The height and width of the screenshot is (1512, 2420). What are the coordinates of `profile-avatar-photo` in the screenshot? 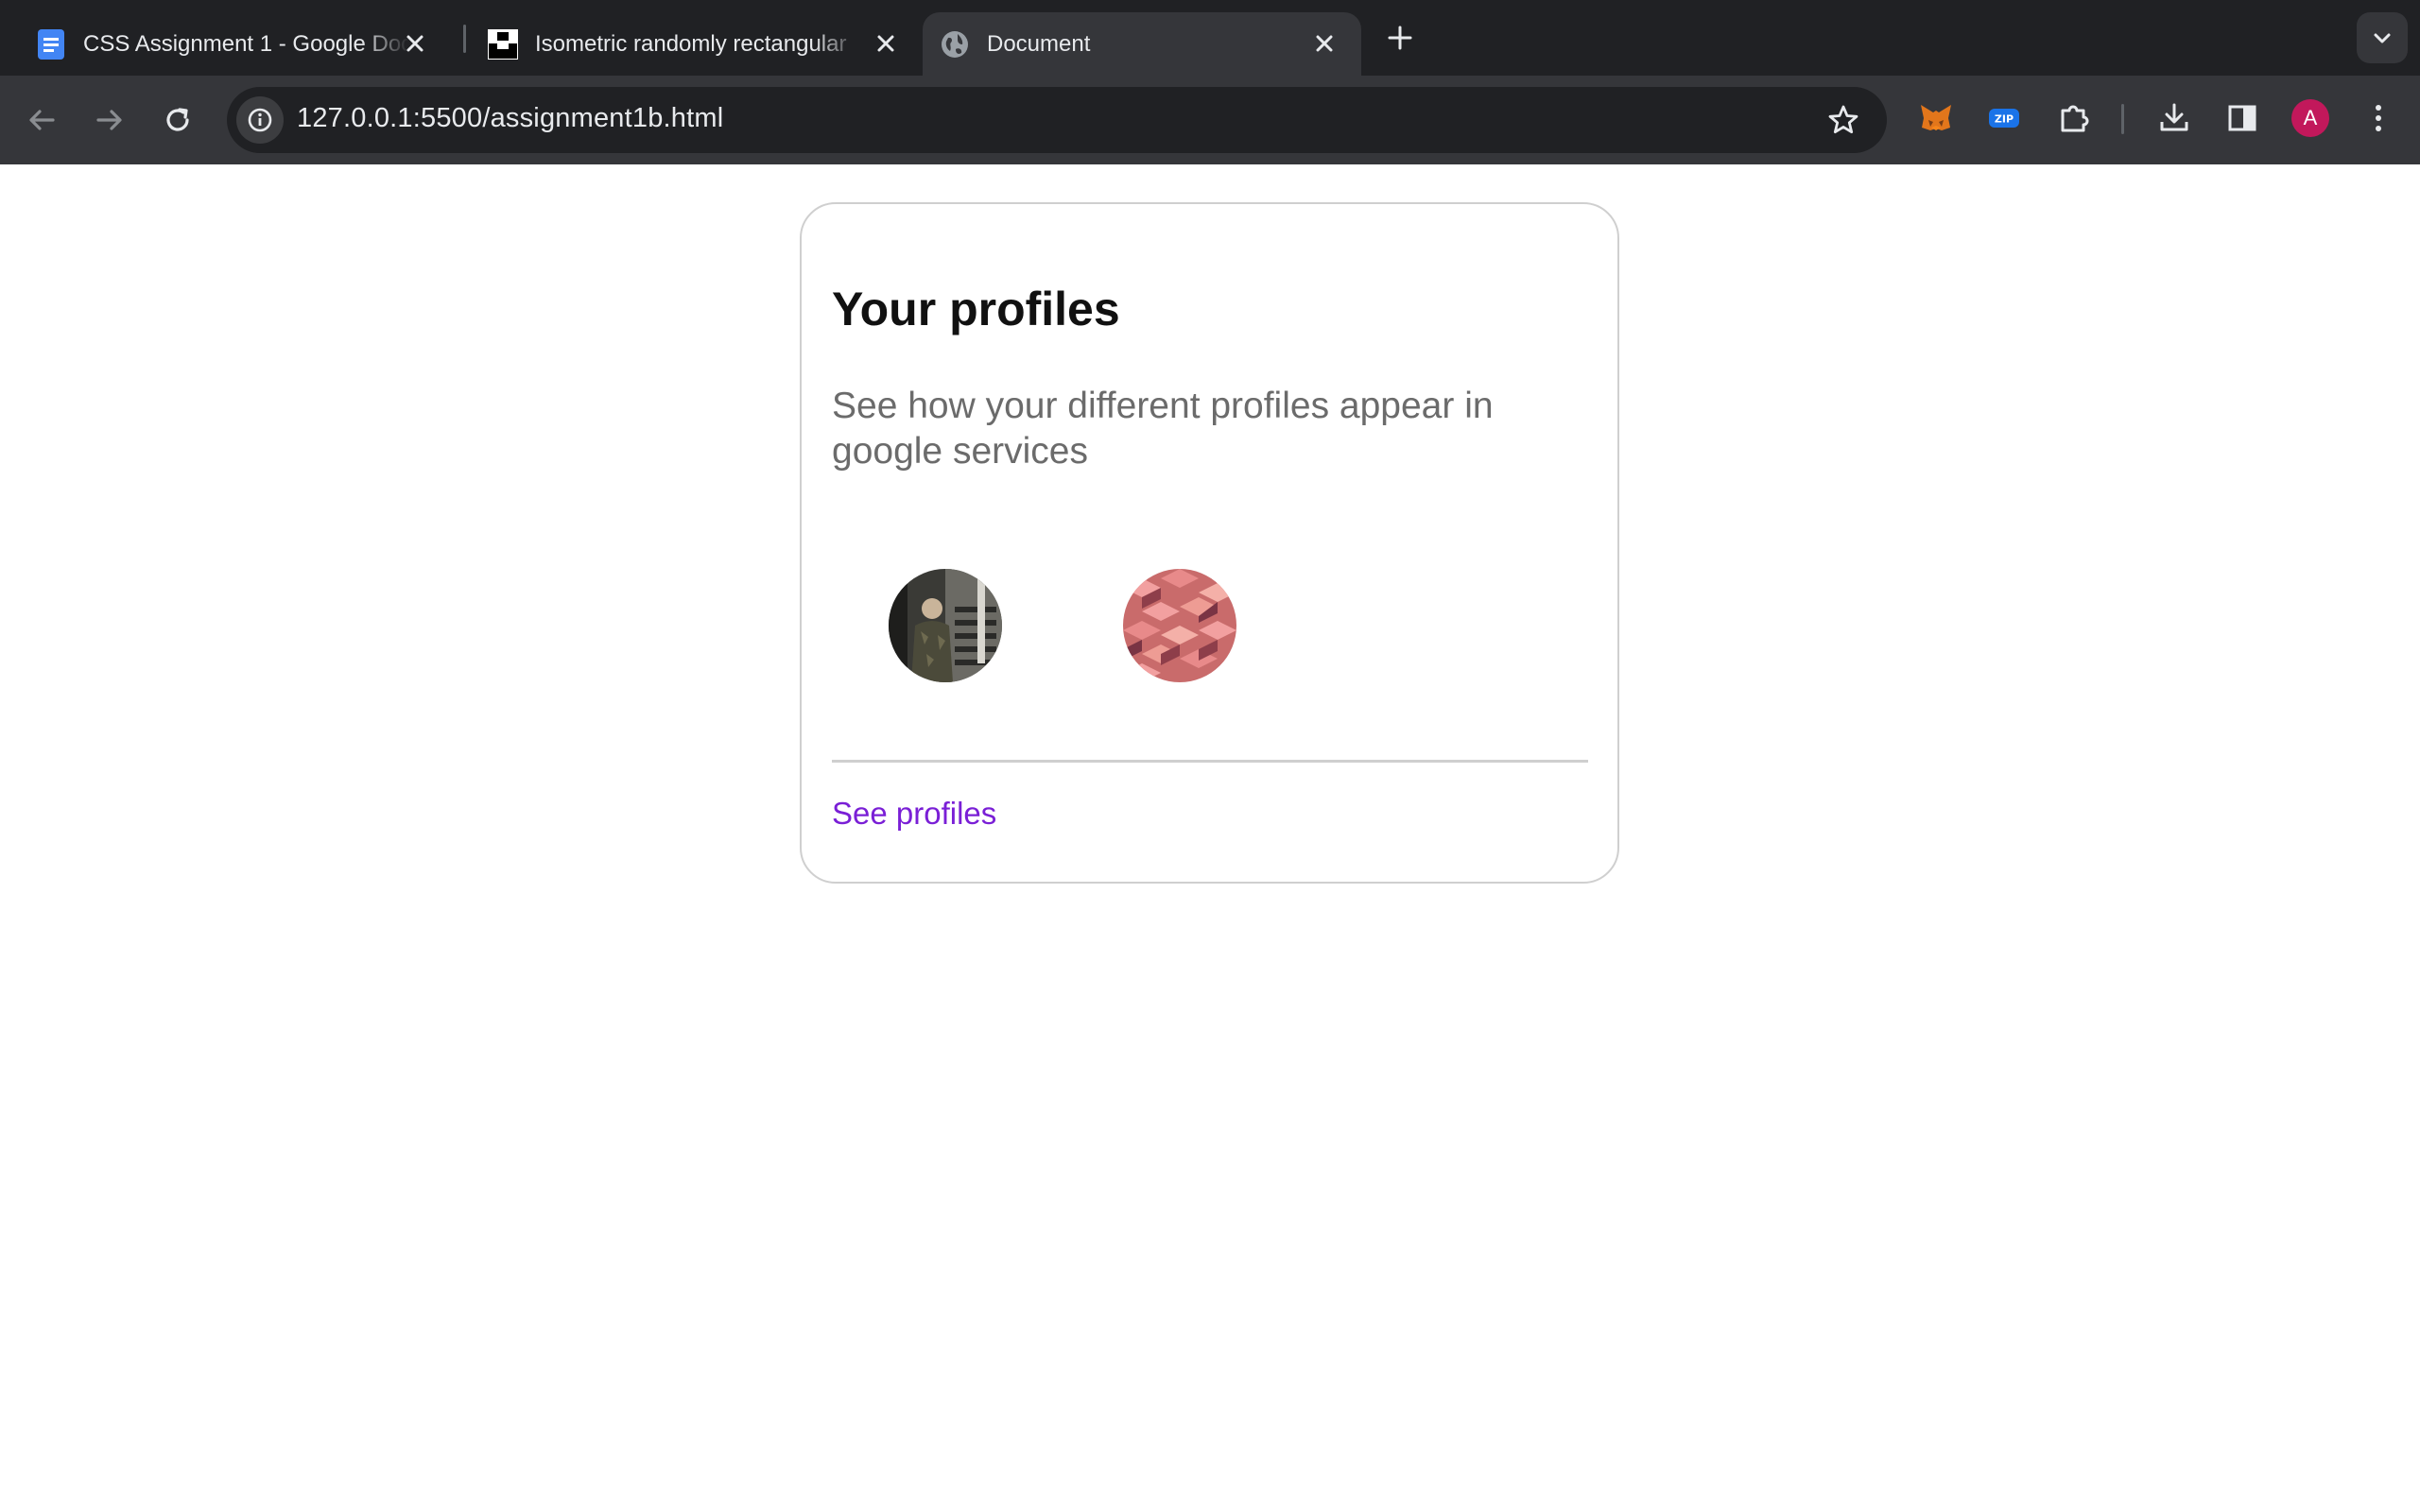 It's located at (945, 625).